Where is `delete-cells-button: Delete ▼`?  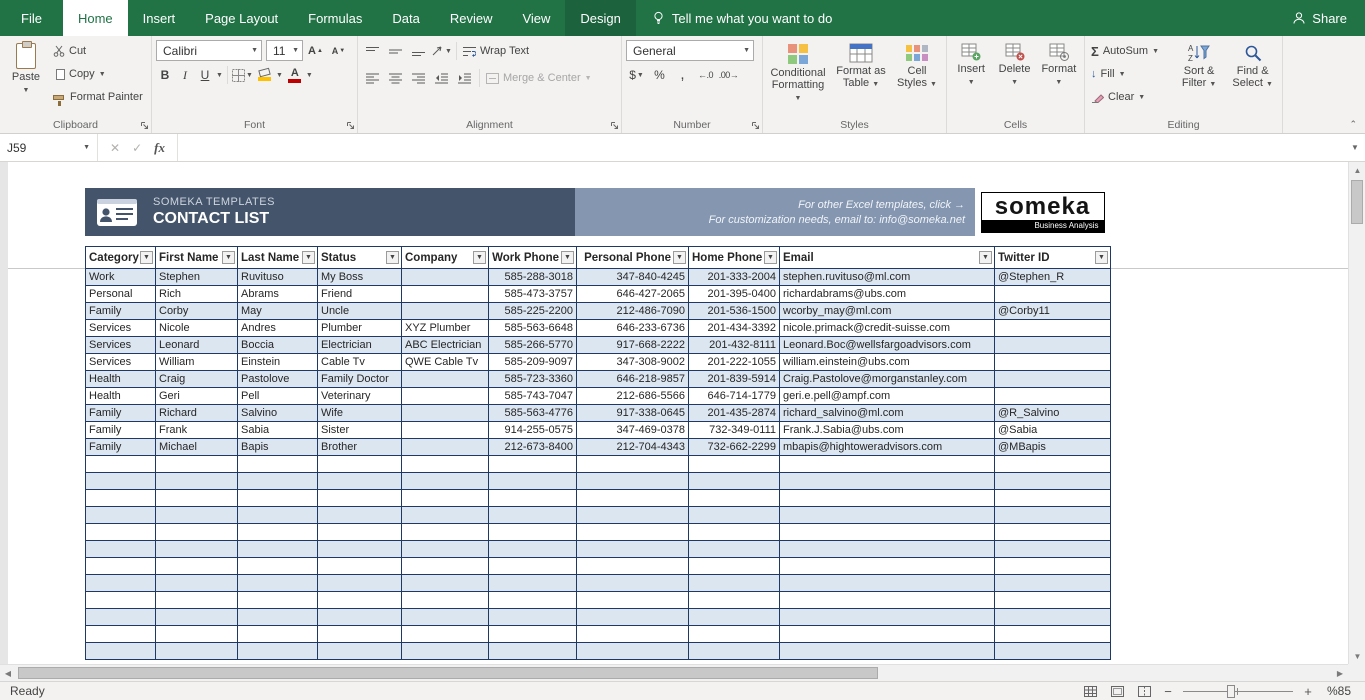
delete-cells-button: Delete ▼ is located at coordinates (1014, 77).